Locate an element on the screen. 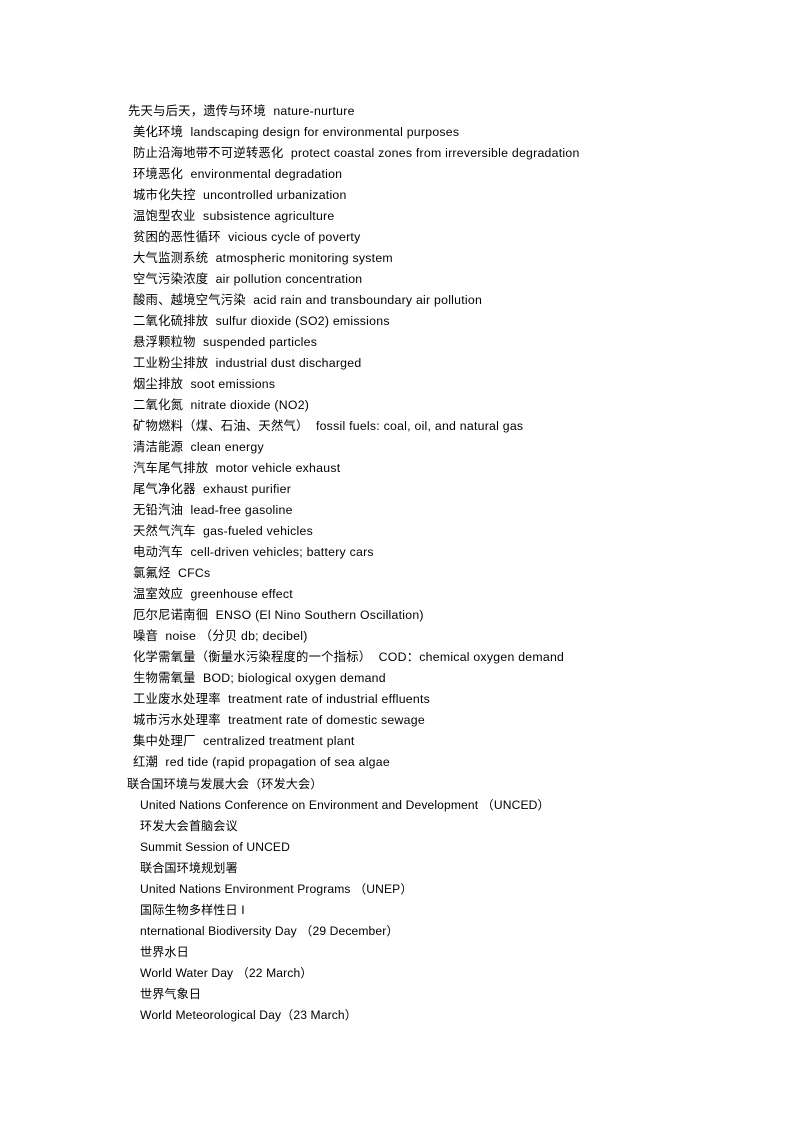 The height and width of the screenshot is (1123, 794). glossary-entry: 生物需氧量 BOD; biological oxygen demand is located at coordinates (440, 678).